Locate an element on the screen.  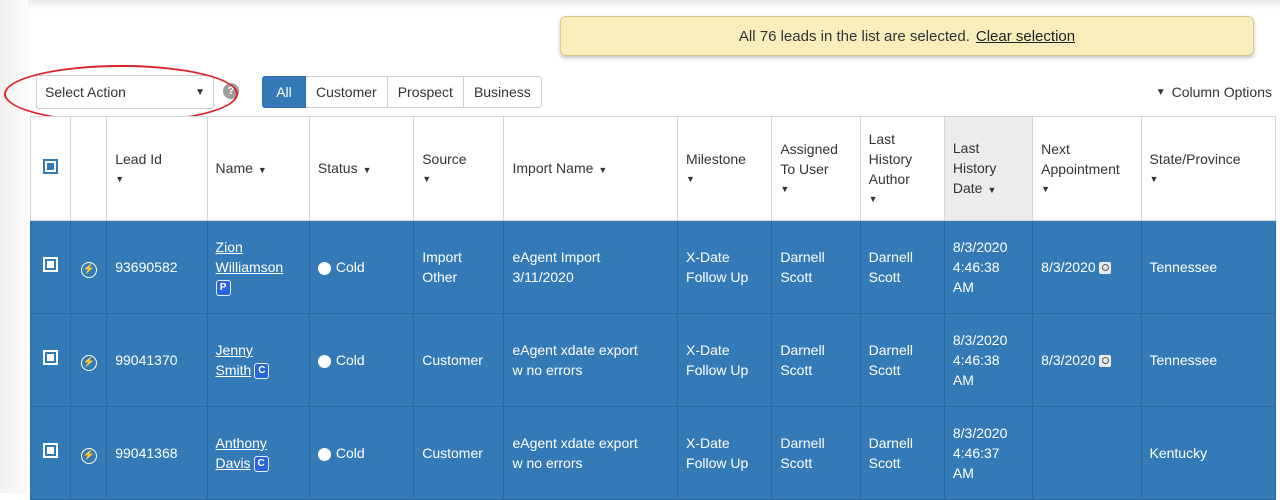
header-last-history-date: Last History Date ▼ is located at coordinates (988, 168).